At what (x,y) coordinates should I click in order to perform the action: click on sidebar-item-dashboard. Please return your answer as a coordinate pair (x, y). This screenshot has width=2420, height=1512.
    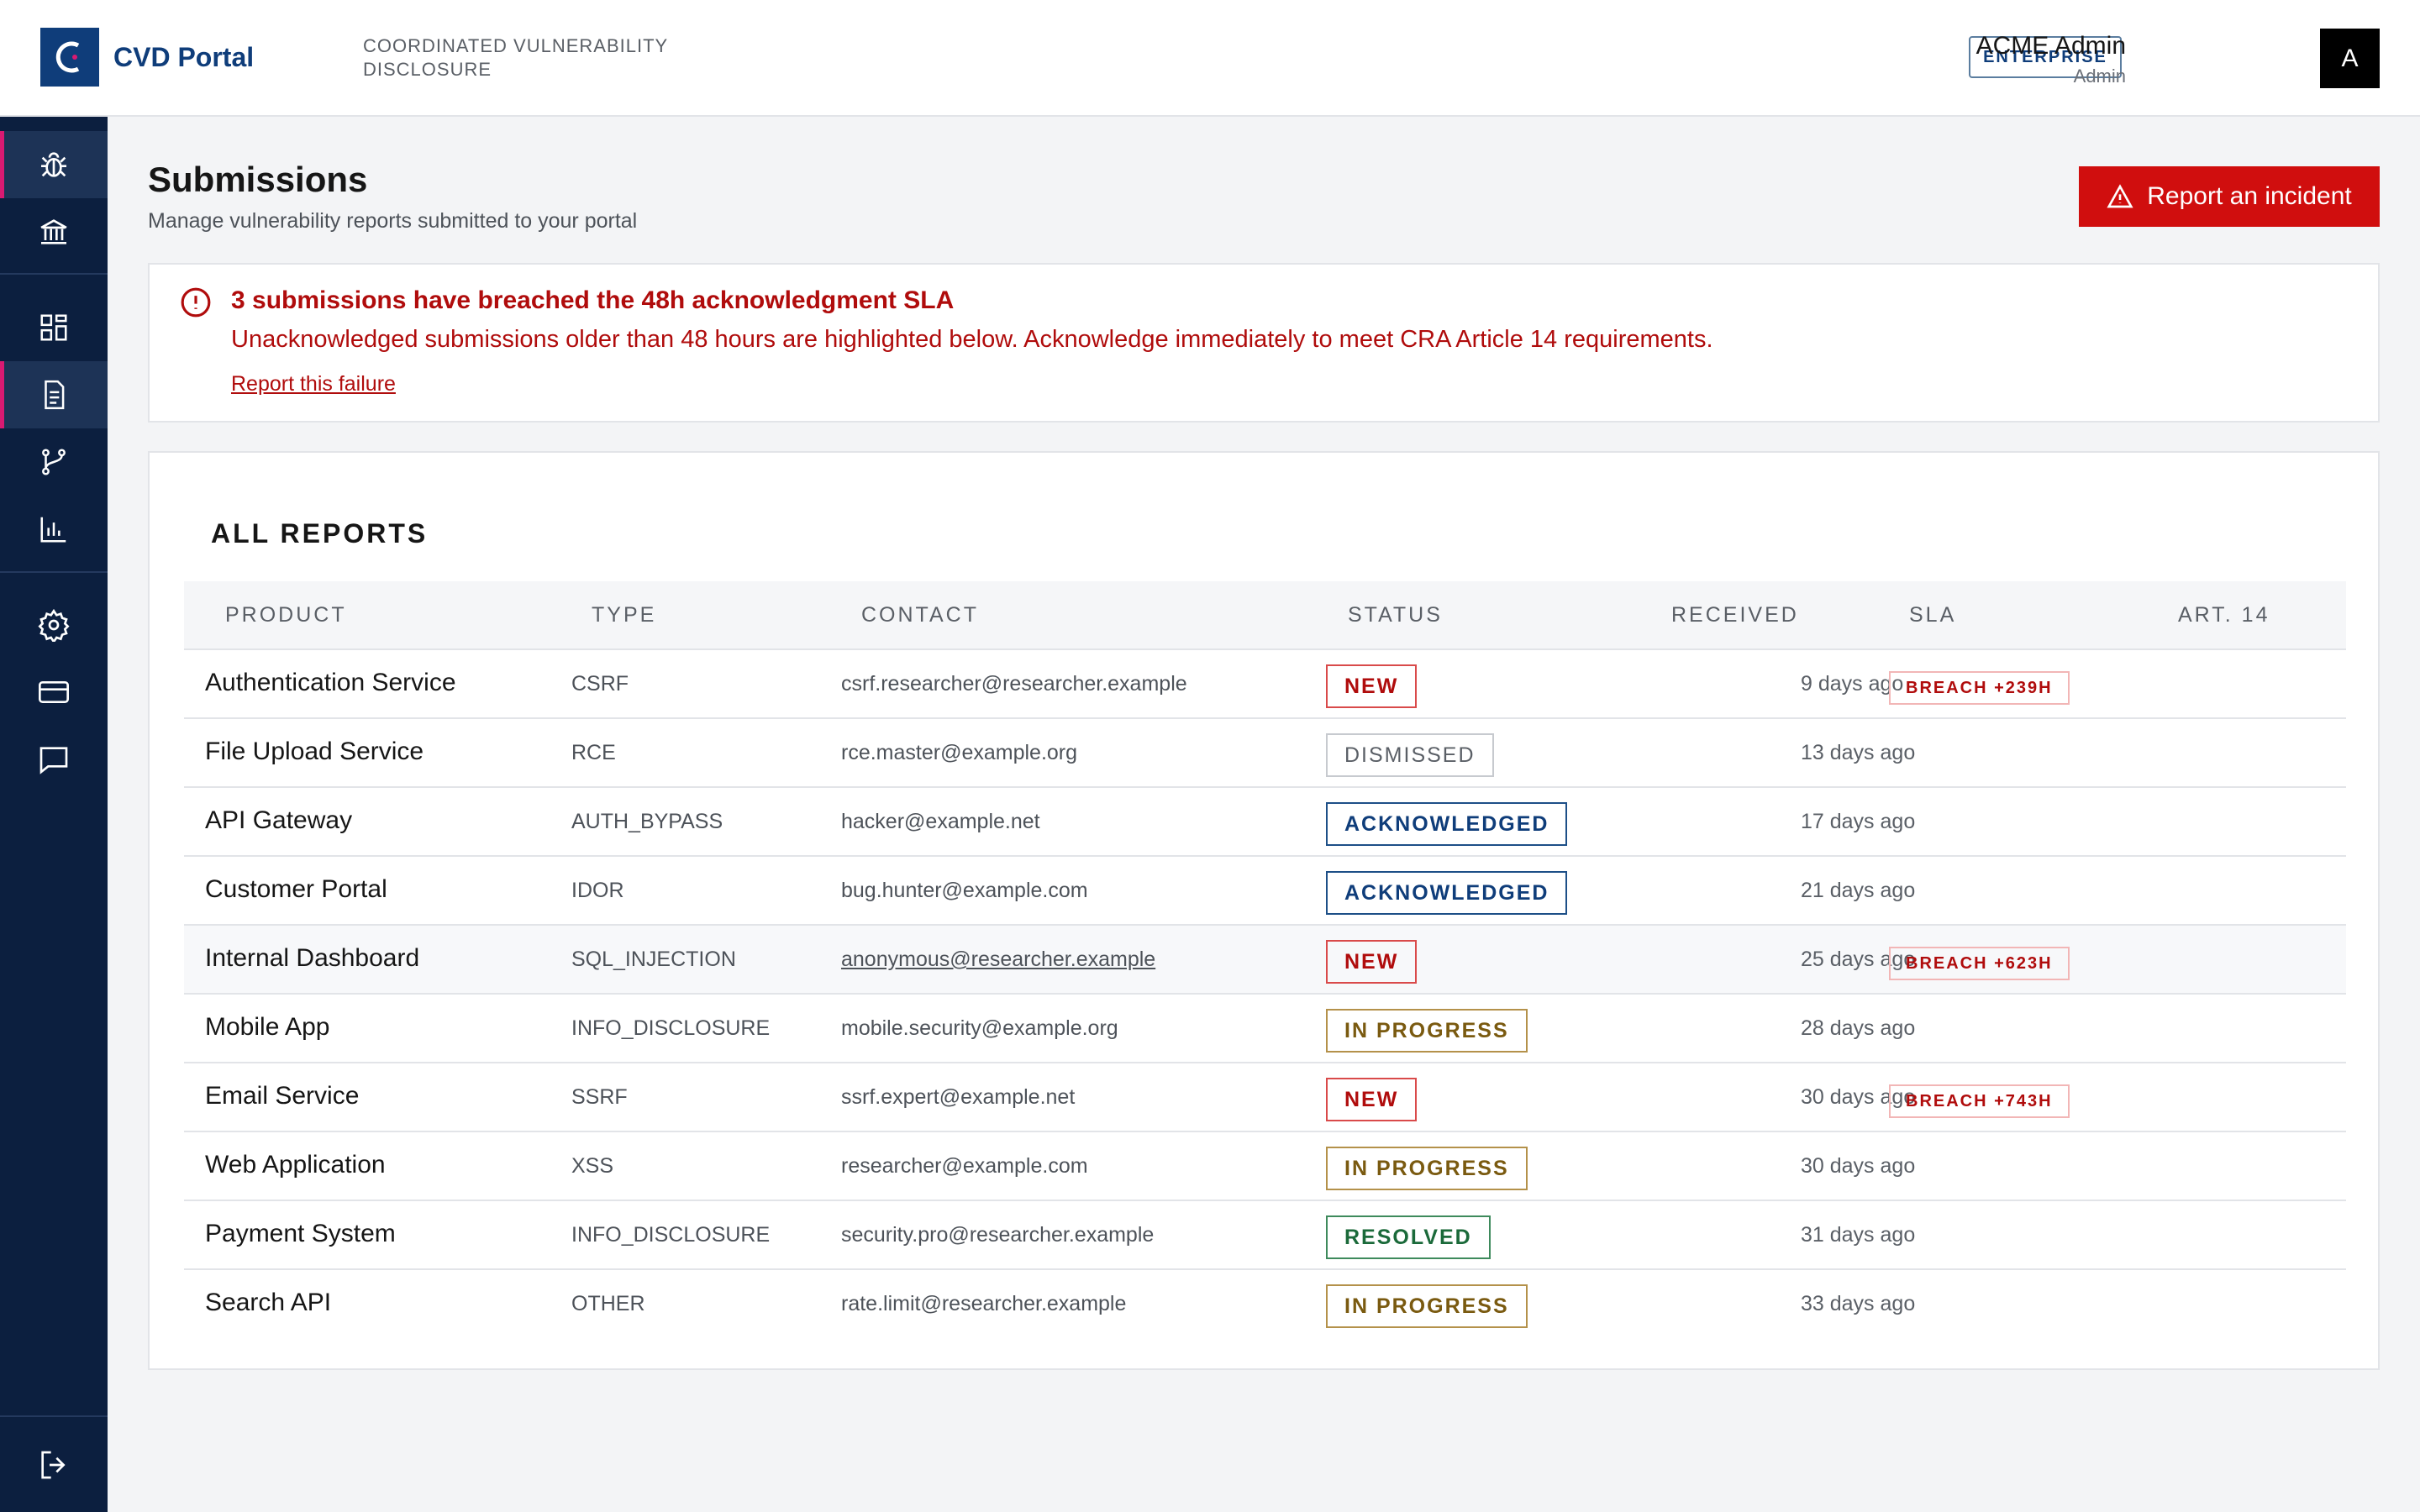
    Looking at the image, I should click on (54, 327).